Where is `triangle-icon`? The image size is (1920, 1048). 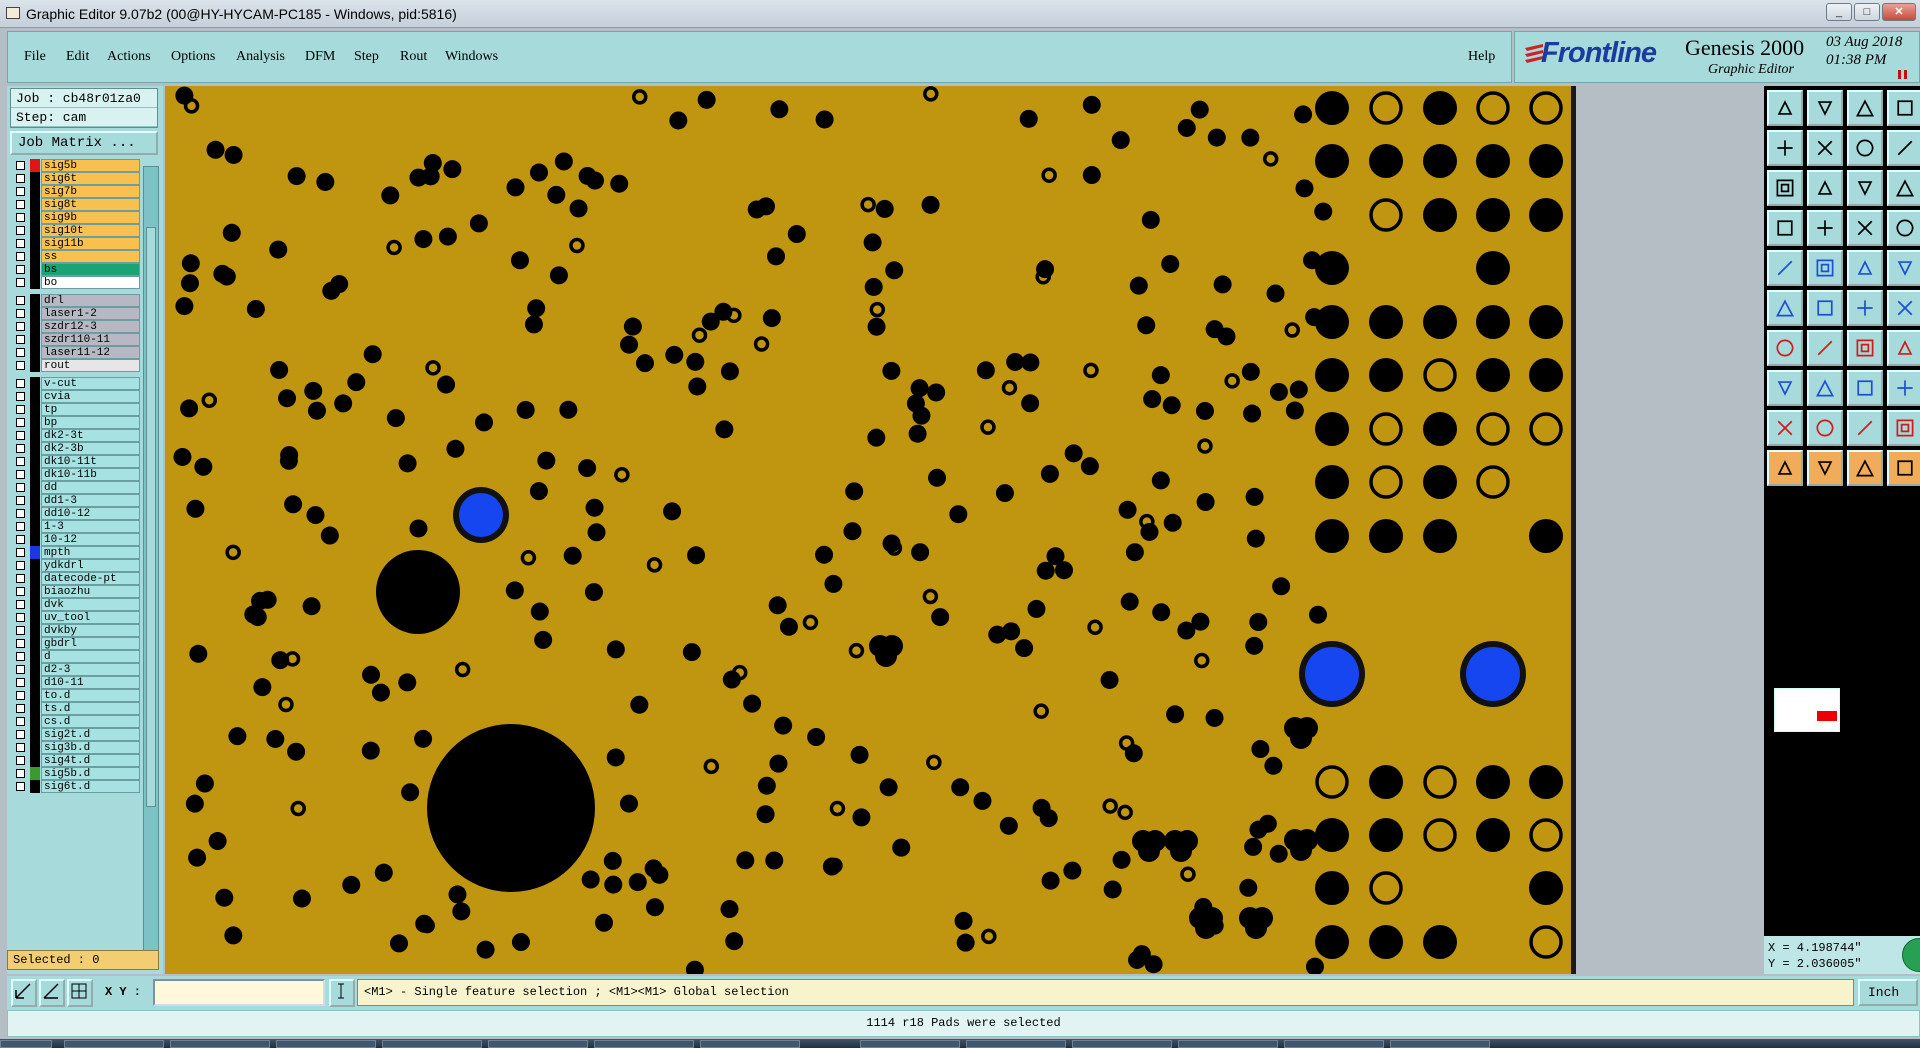
triangle-icon is located at coordinates (1785, 428).